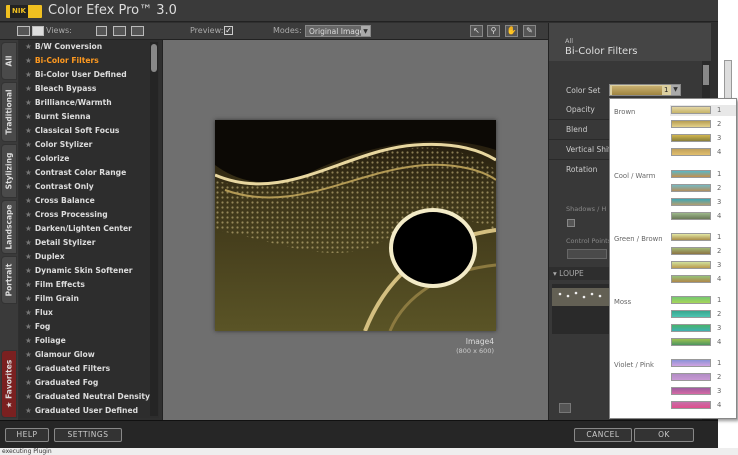 This screenshot has width=738, height=455. I want to click on filter-list-scrollbar, so click(154, 229).